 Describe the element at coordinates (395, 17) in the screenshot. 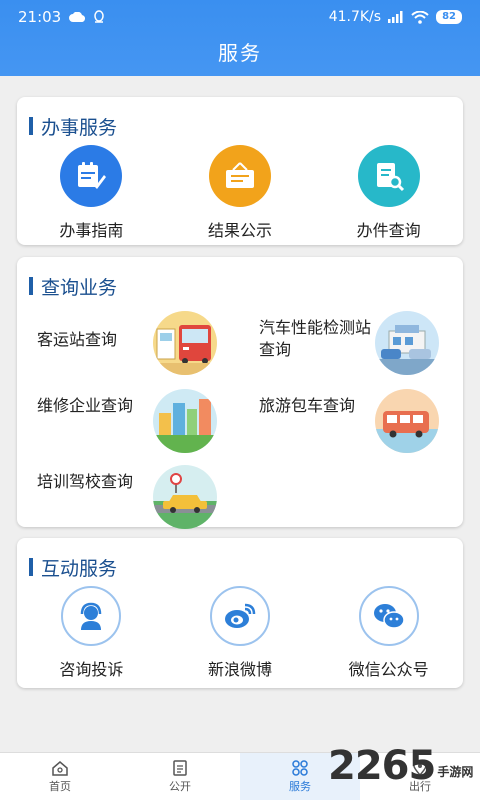

I see `signal-icon` at that location.